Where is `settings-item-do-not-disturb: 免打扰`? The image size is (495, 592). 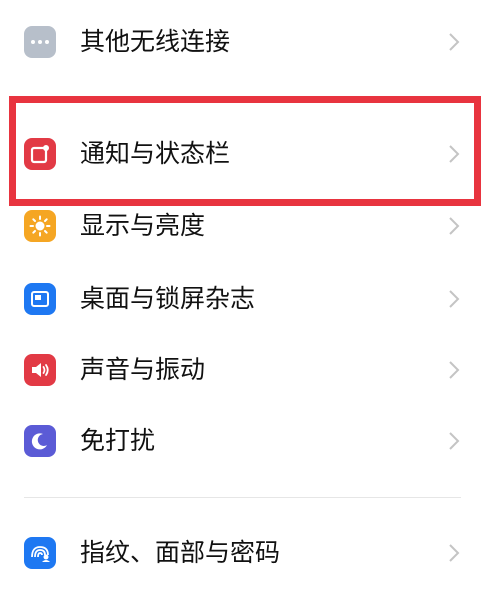 settings-item-do-not-disturb: 免打扰 is located at coordinates (247, 442).